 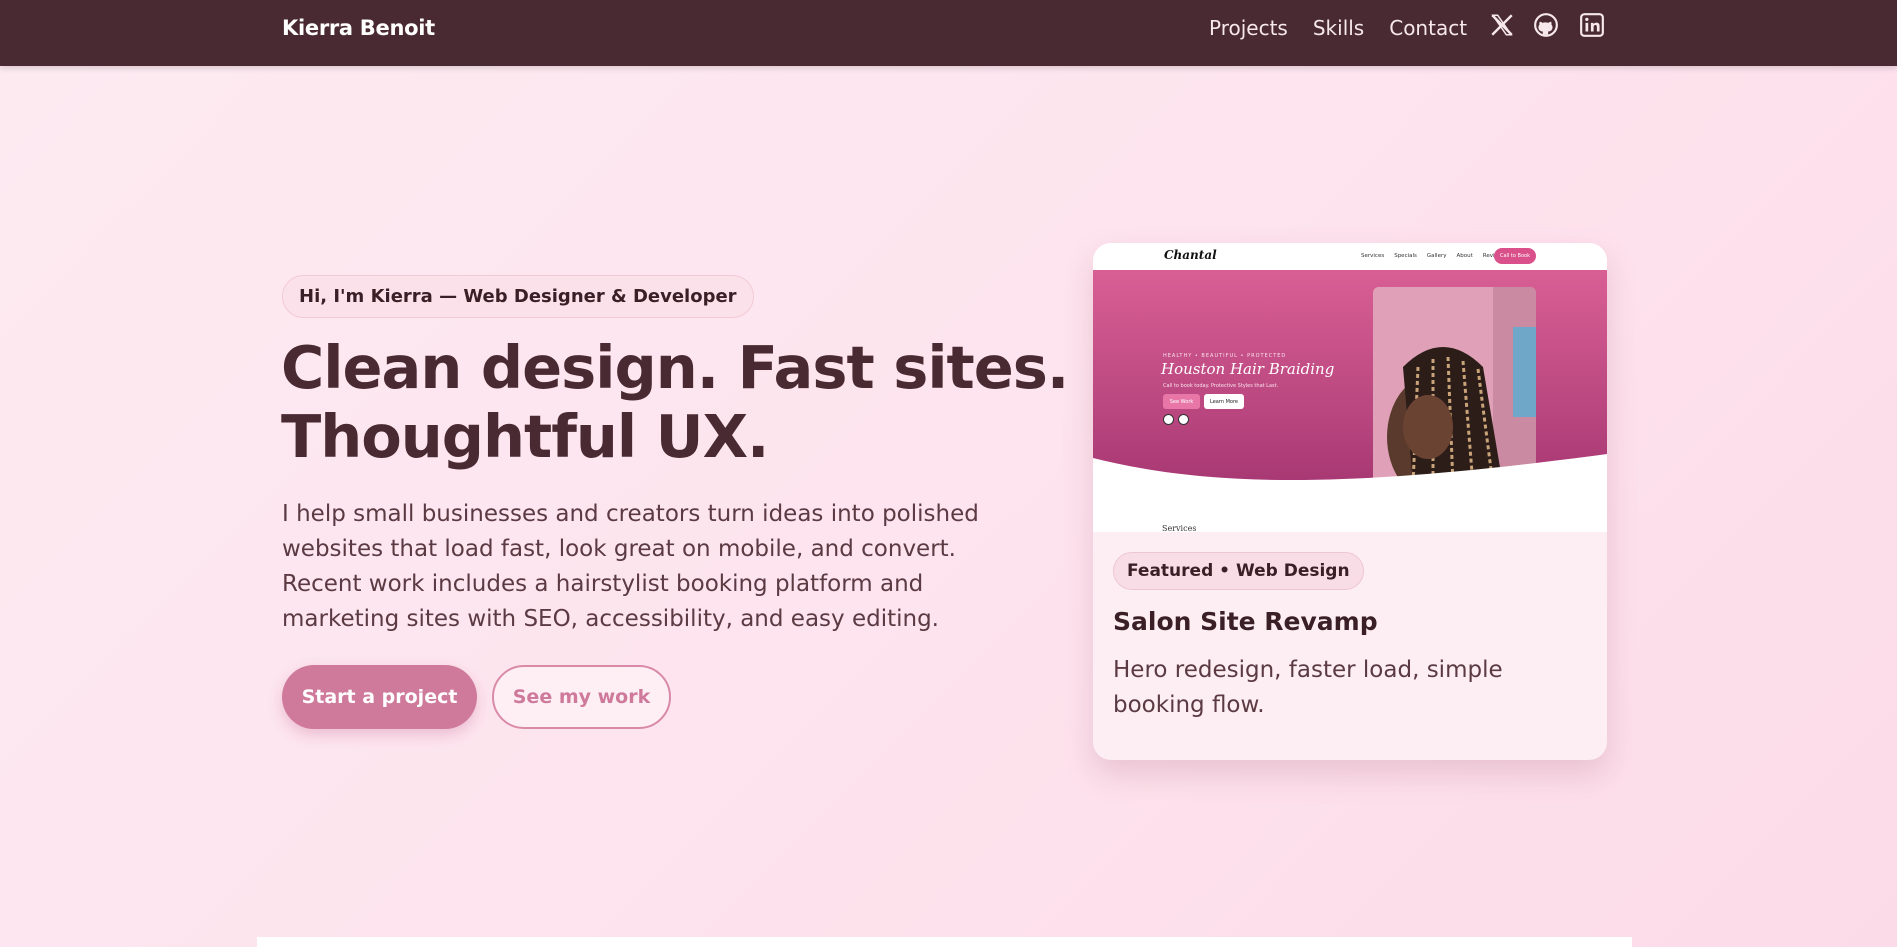 I want to click on preview-nav-link: About, so click(x=1464, y=256).